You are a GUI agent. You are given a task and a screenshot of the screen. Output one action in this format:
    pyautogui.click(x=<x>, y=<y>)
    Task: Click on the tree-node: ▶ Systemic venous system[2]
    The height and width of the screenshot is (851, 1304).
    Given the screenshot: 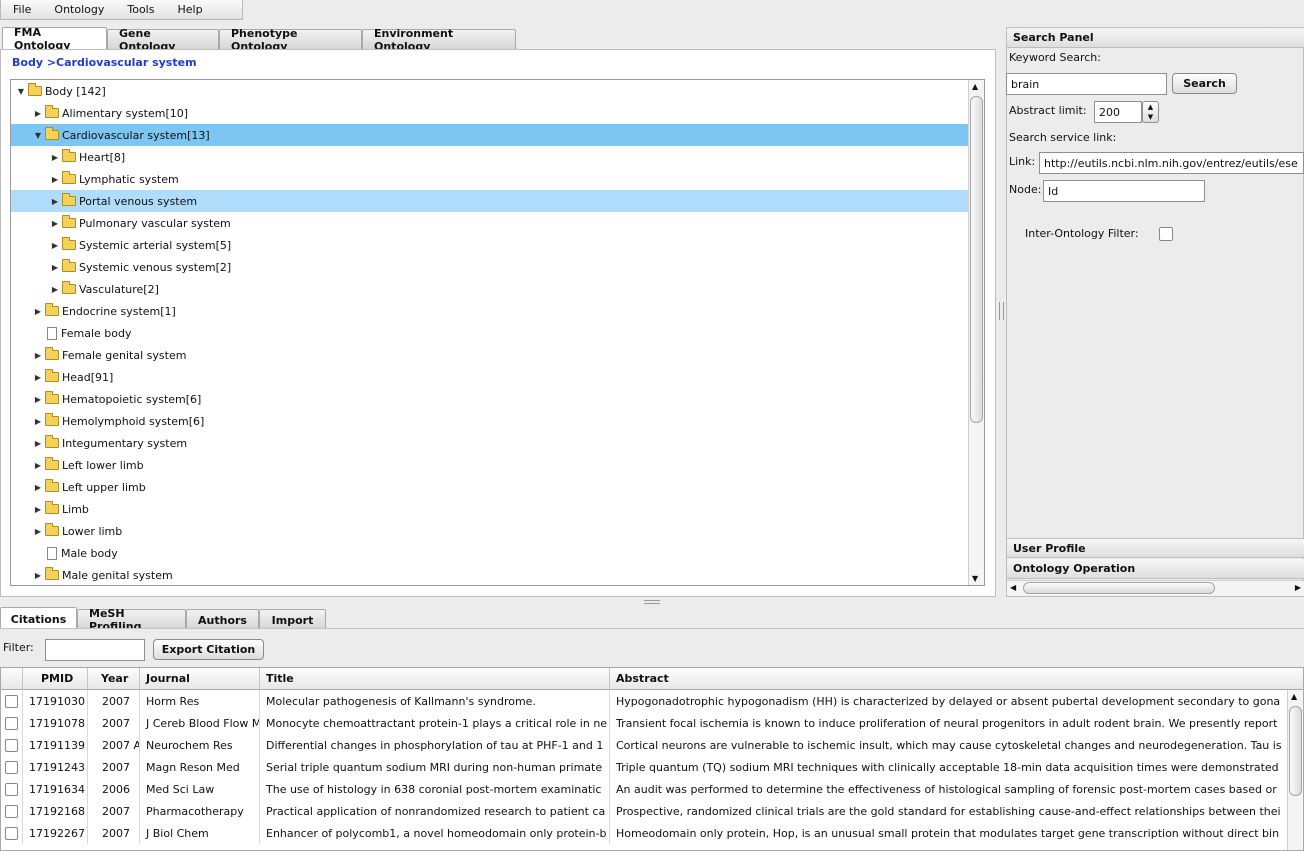 What is the action you would take?
    pyautogui.click(x=490, y=267)
    